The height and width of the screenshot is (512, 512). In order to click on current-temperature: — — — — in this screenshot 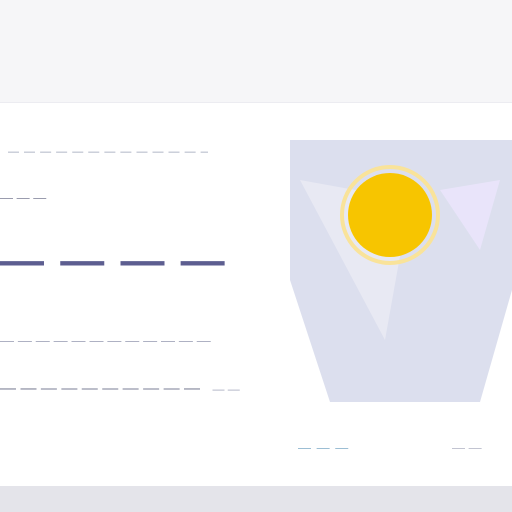, I will do `click(113, 260)`.